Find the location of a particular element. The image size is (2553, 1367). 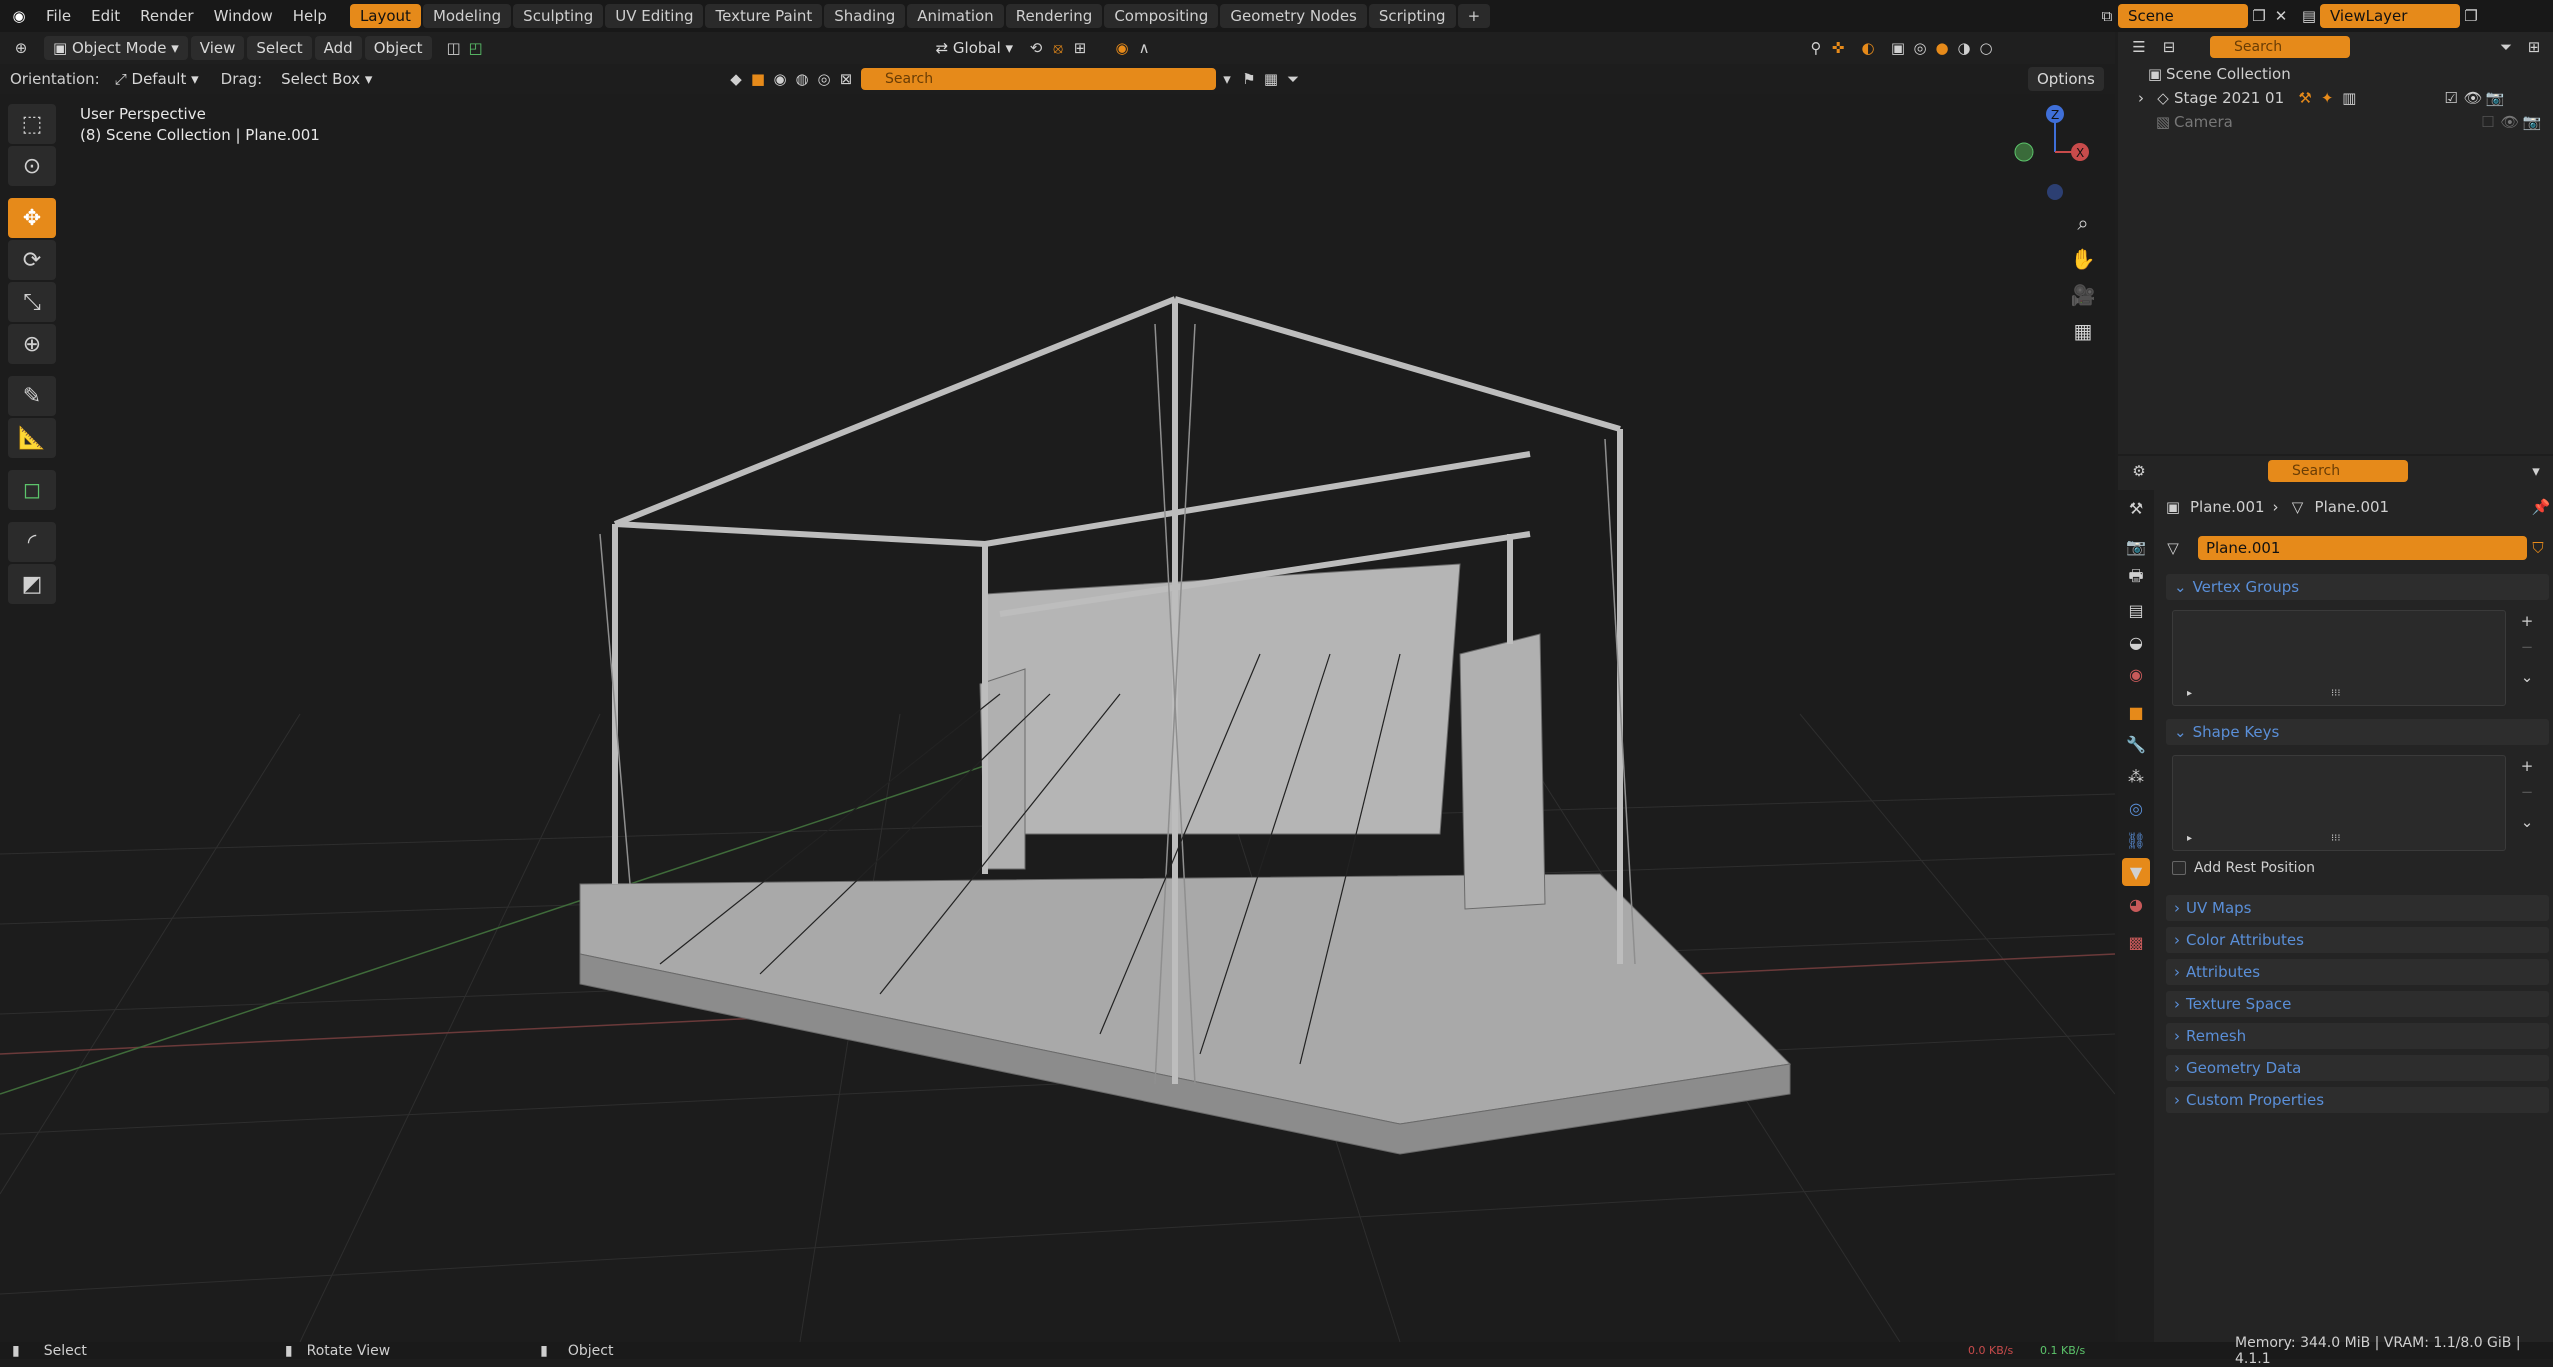

panel-shape-keys: ⌄ Shape Keys is located at coordinates (2357, 732).